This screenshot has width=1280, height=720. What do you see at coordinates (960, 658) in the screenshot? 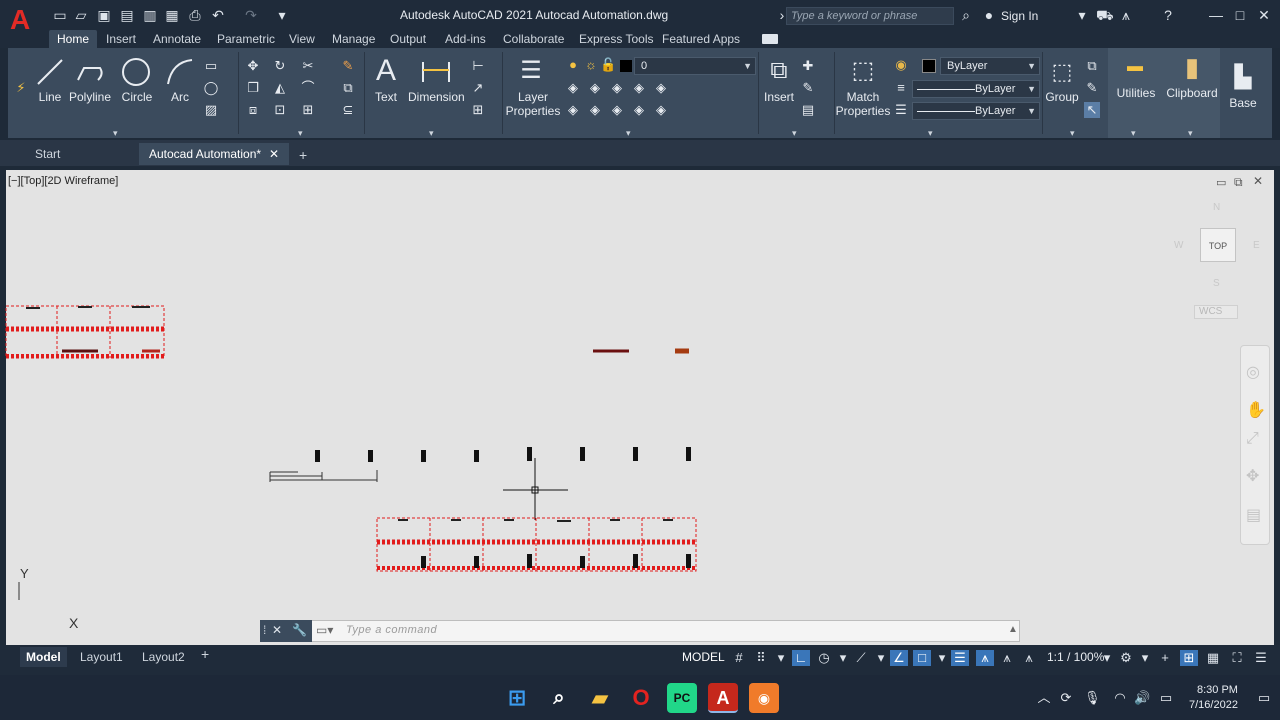
I see `lineweight-display-icon: ☰` at bounding box center [960, 658].